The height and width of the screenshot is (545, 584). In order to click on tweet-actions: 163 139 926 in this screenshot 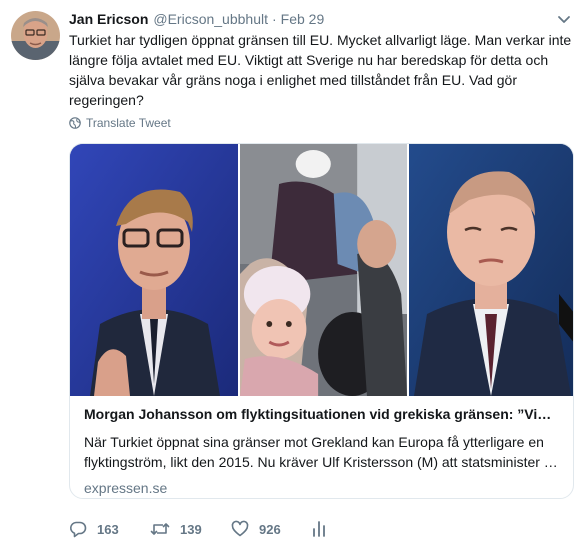, I will do `click(231, 529)`.